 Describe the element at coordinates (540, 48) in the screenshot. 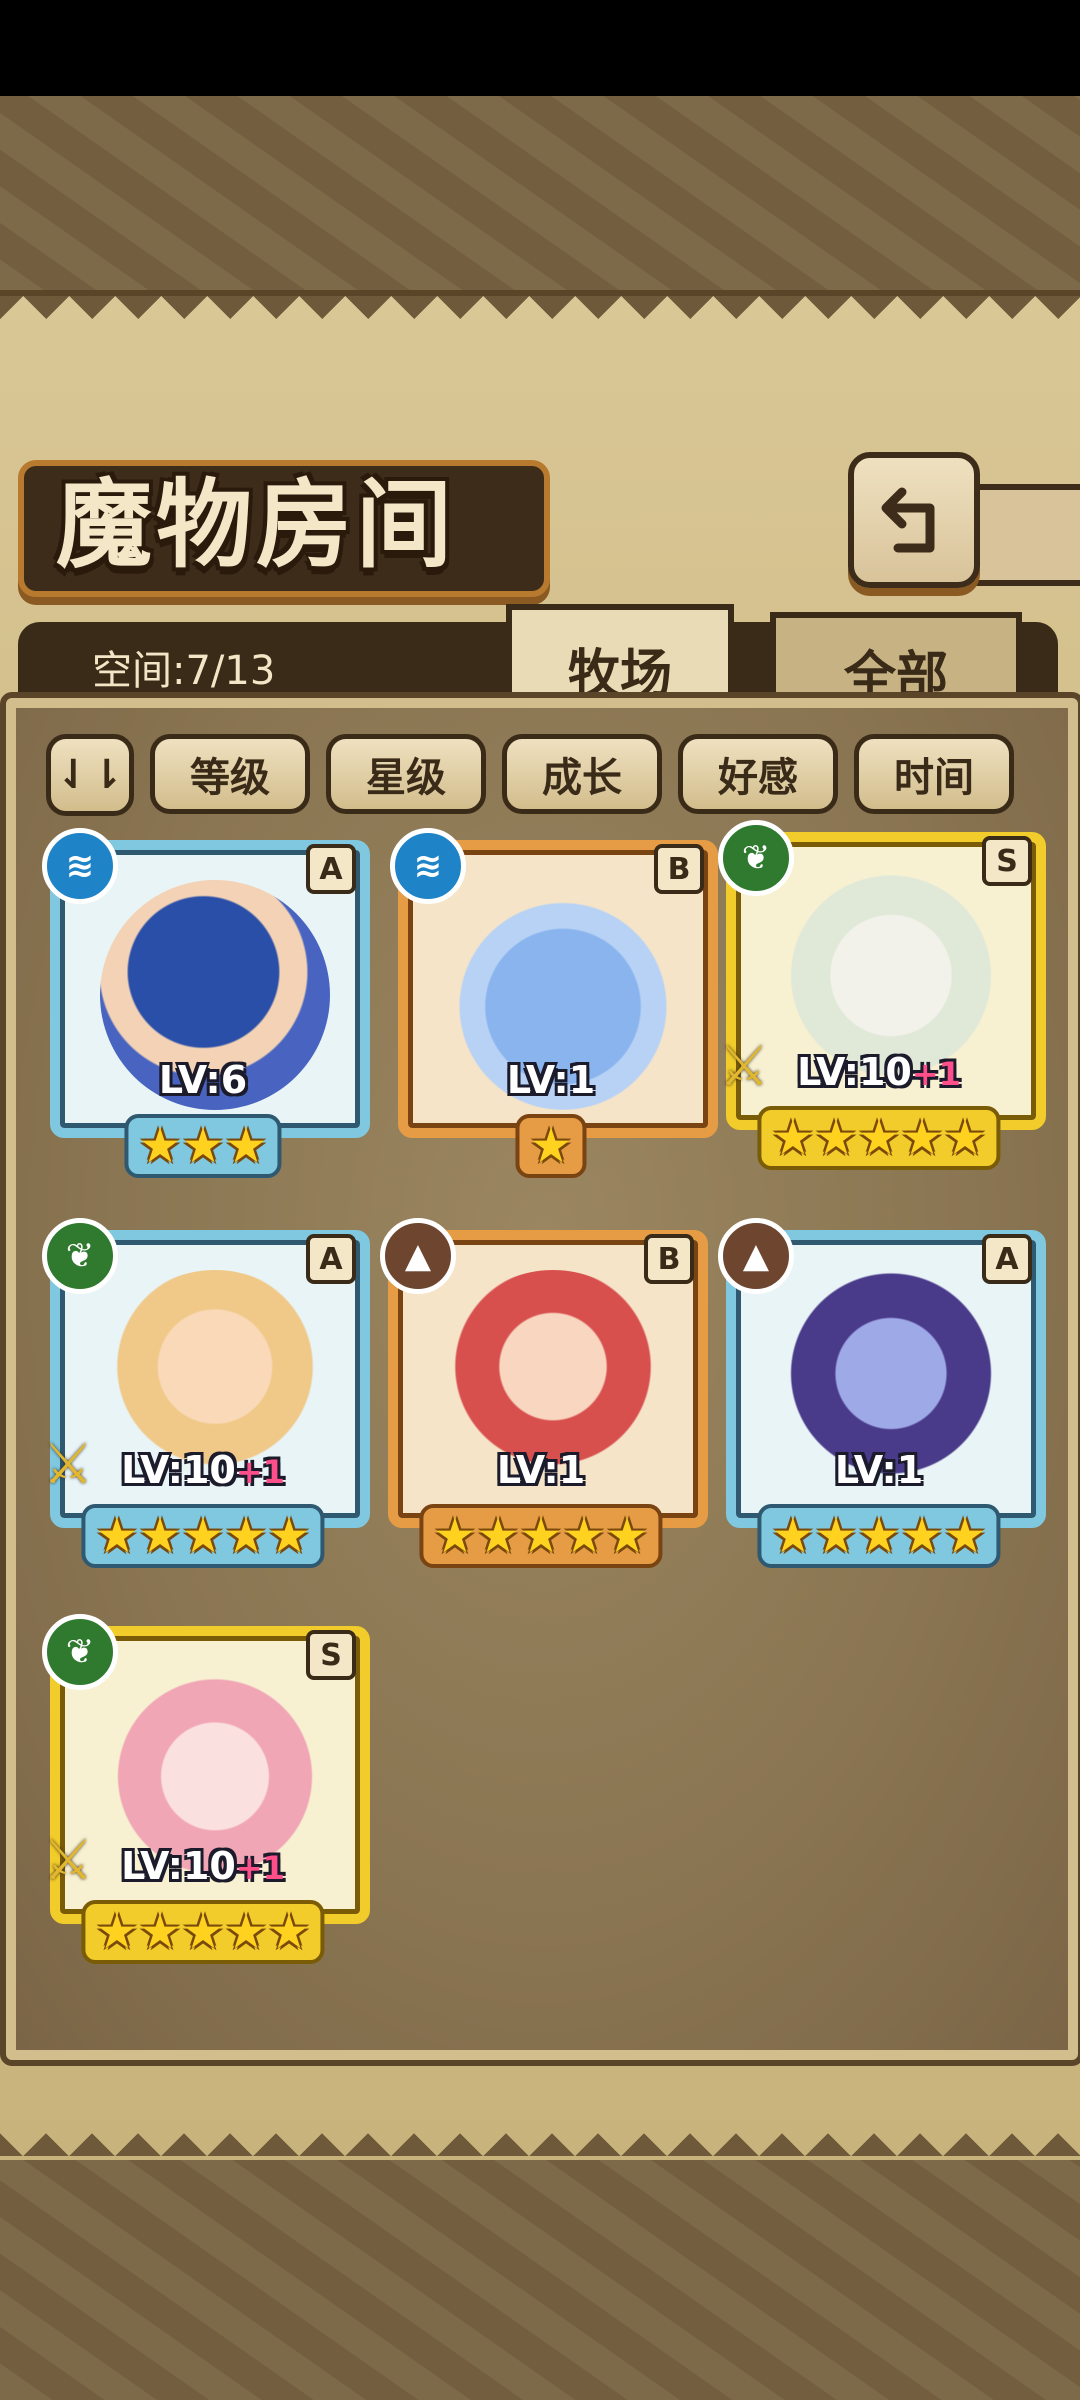

I see `status-bar` at that location.